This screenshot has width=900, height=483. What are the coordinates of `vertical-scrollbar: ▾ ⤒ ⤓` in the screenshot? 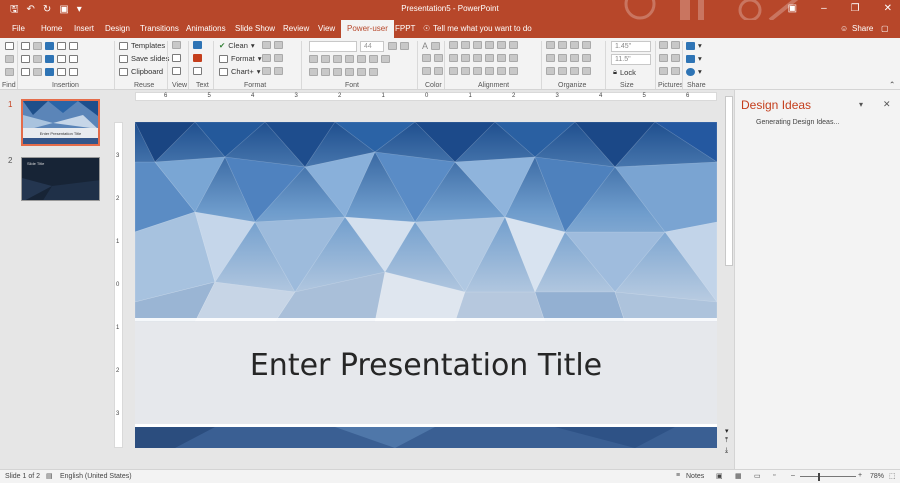 It's located at (729, 275).